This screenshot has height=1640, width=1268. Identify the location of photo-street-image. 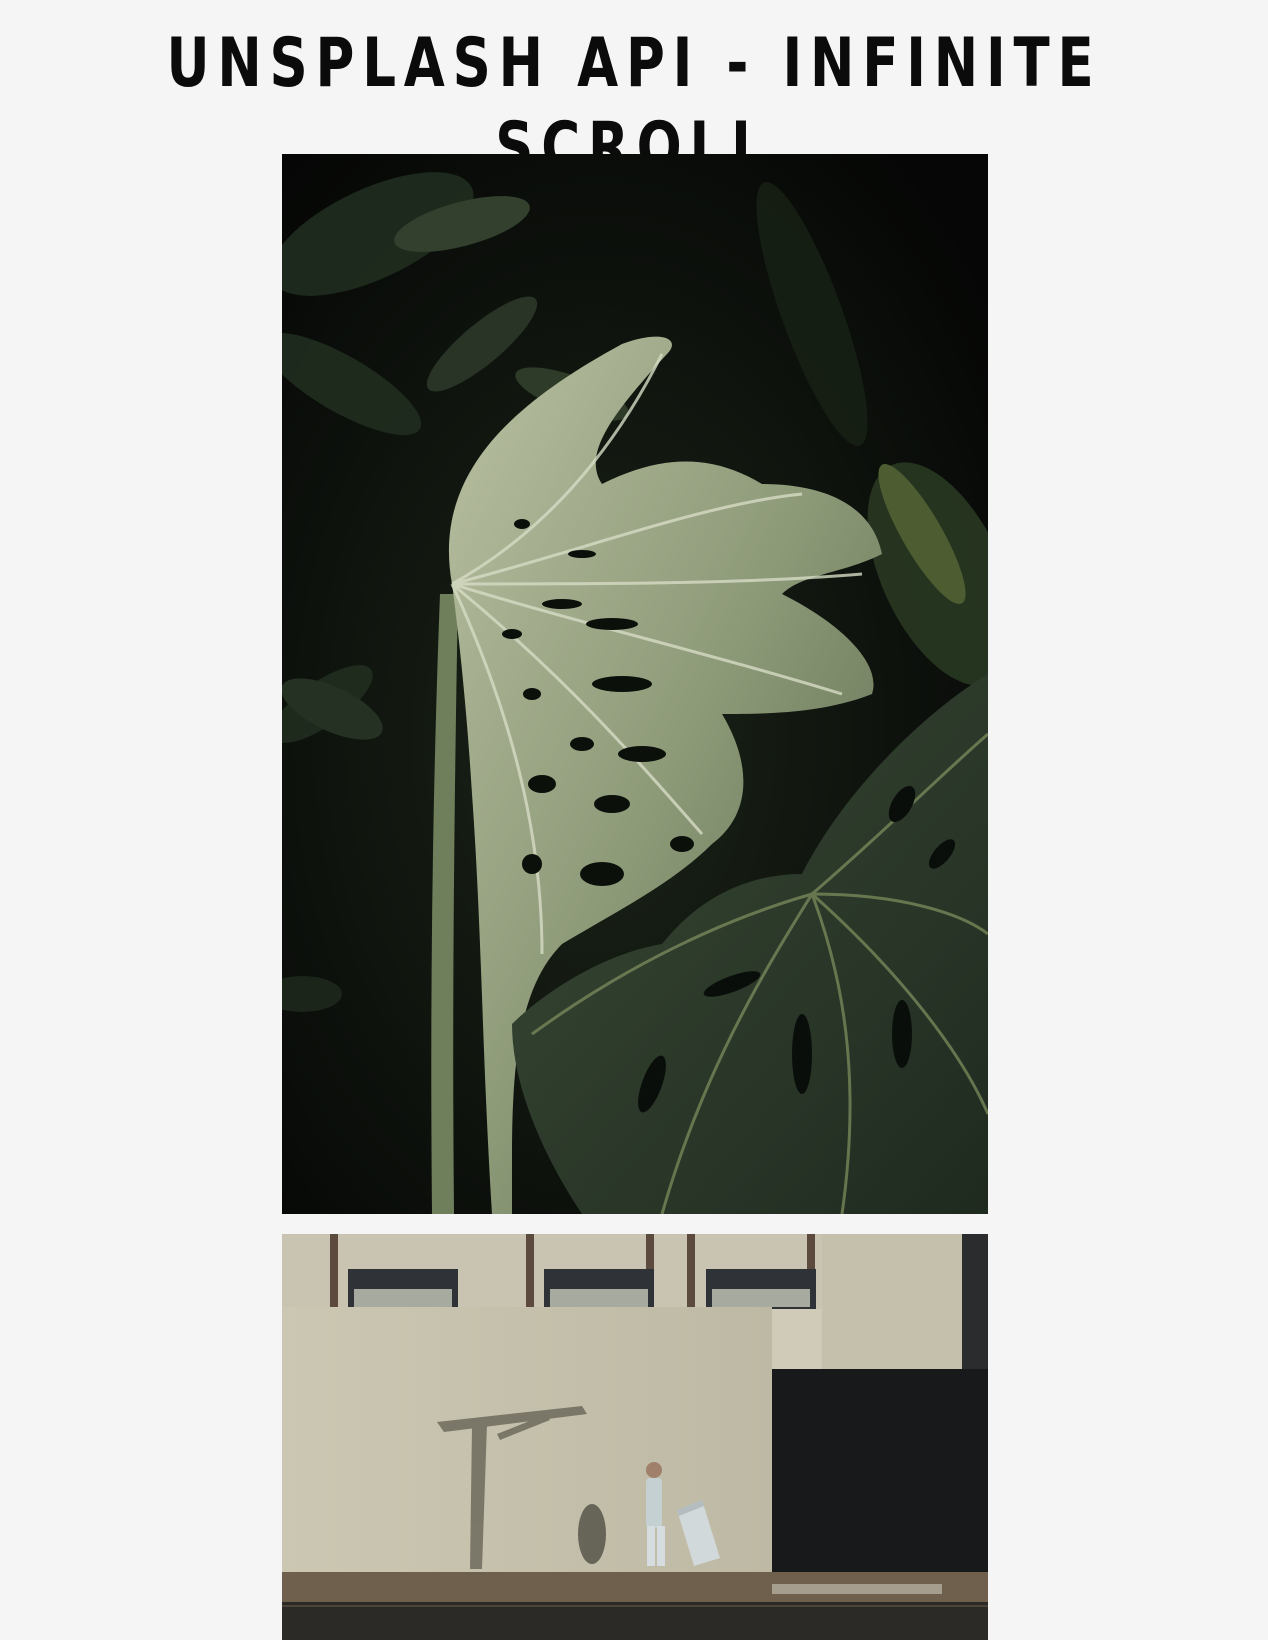
(635, 1437).